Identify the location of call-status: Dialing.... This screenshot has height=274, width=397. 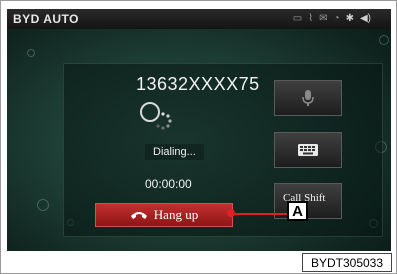
(174, 152).